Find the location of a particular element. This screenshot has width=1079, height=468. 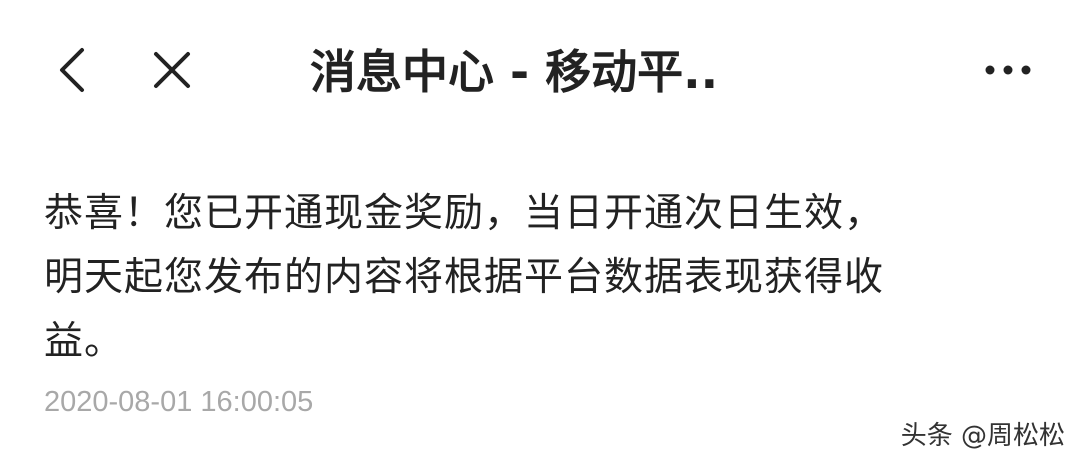

close-icon is located at coordinates (172, 70).